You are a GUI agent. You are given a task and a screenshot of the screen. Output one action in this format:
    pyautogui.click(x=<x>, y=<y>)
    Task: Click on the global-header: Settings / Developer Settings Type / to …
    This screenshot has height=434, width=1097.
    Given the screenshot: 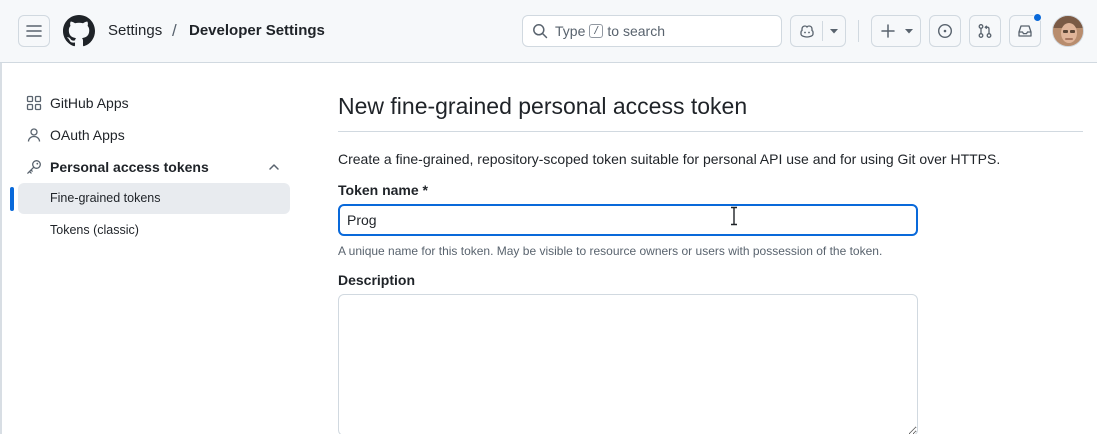 What is the action you would take?
    pyautogui.click(x=548, y=31)
    